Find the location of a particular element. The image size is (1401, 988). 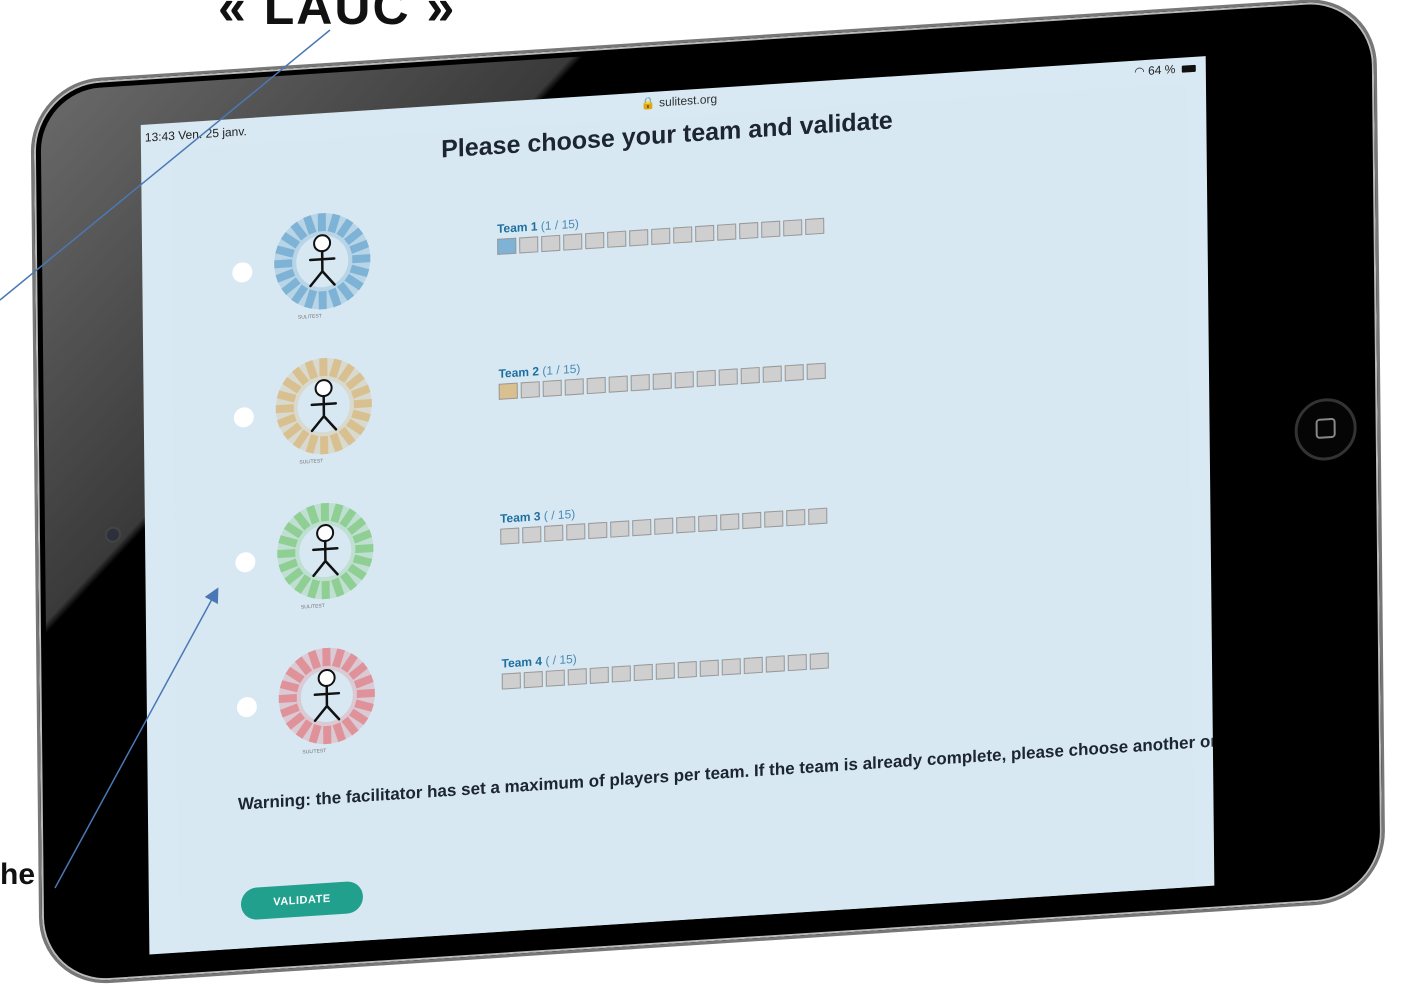

arrow-top is located at coordinates (165, 165).